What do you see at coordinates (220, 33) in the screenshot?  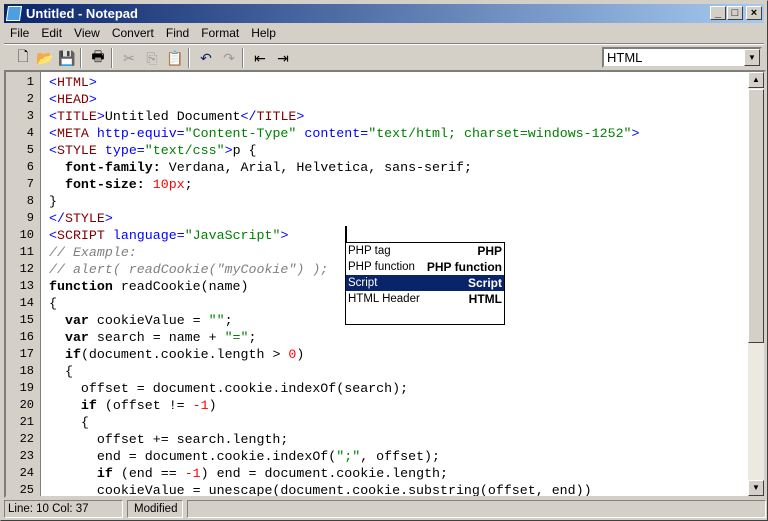 I see `menu-format: Format` at bounding box center [220, 33].